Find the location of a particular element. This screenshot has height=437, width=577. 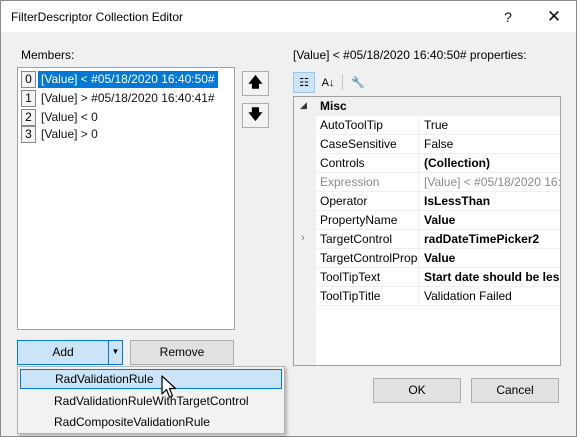

remove-button: Remove is located at coordinates (182, 352).